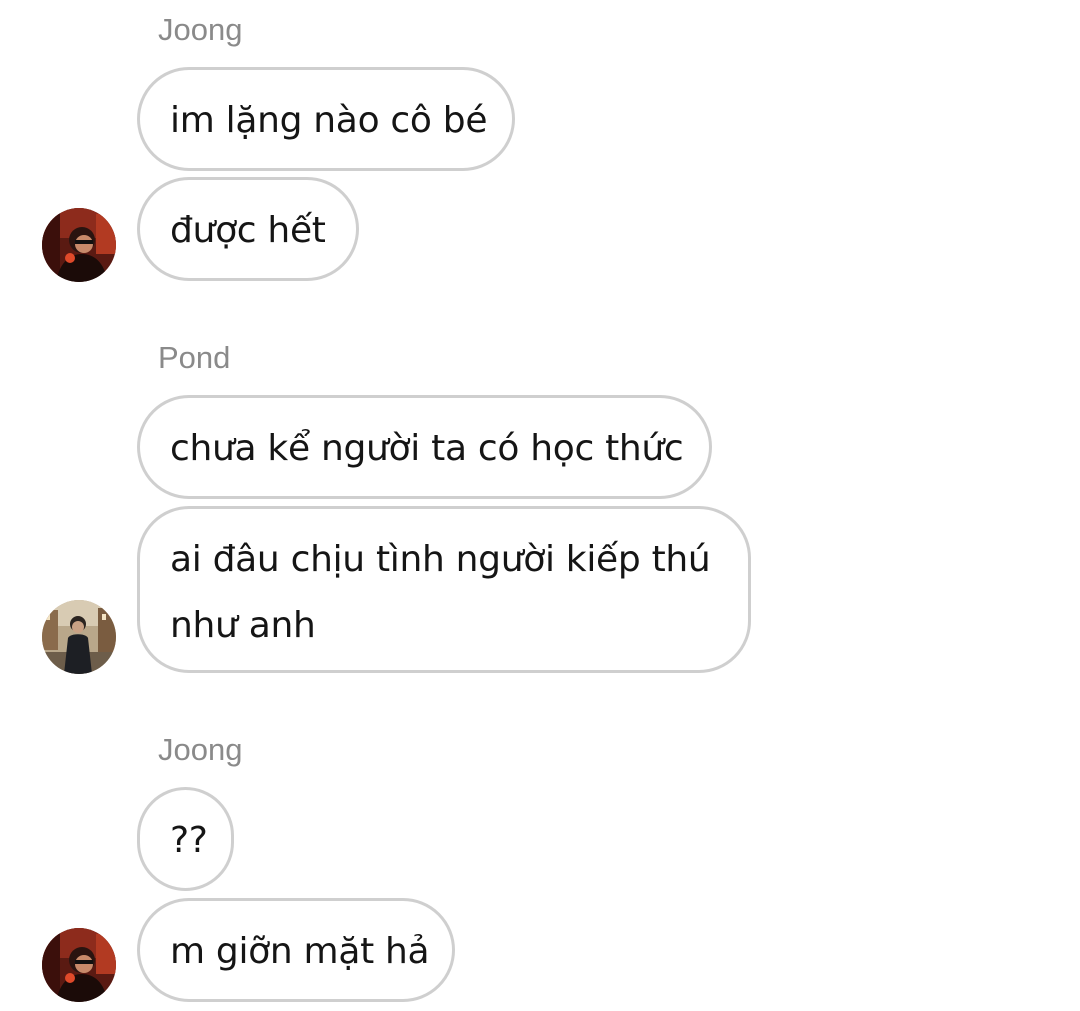  I want to click on avatar-pond, so click(79, 637).